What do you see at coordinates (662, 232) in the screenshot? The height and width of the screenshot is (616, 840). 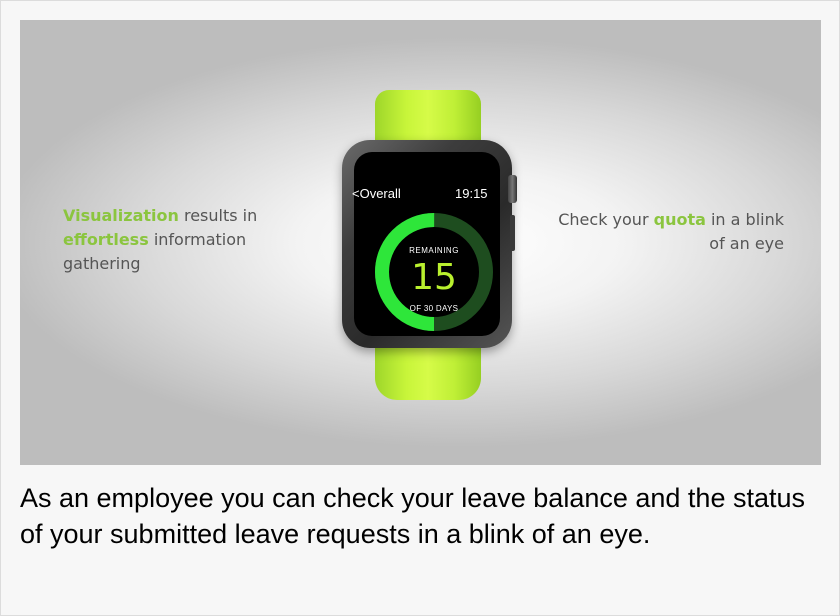 I see `right-tagline: Check your quota in a blink of an eye` at bounding box center [662, 232].